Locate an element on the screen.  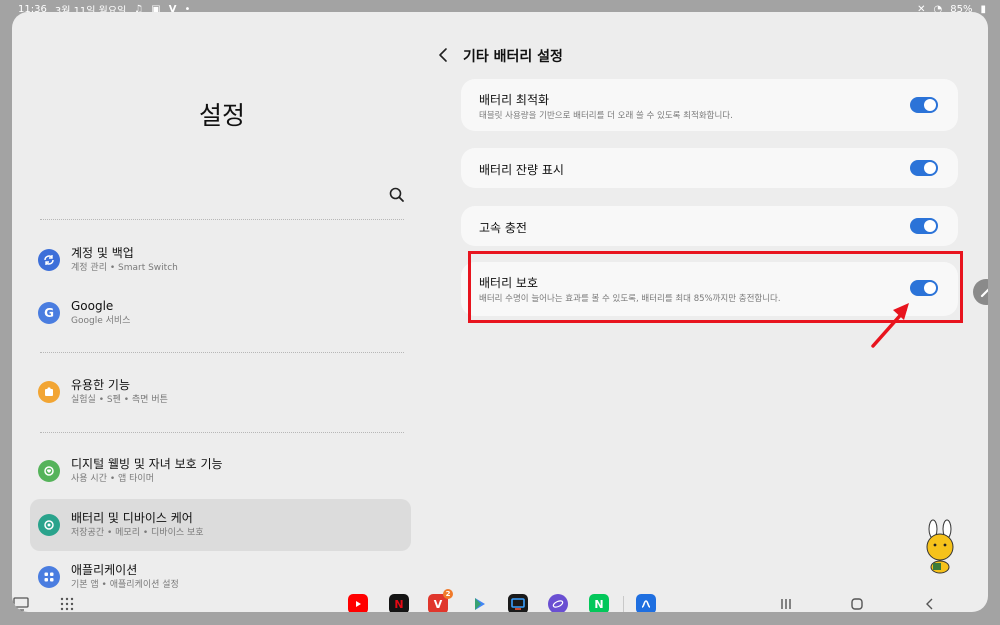
fast-charging-toggle is located at coordinates (924, 226).